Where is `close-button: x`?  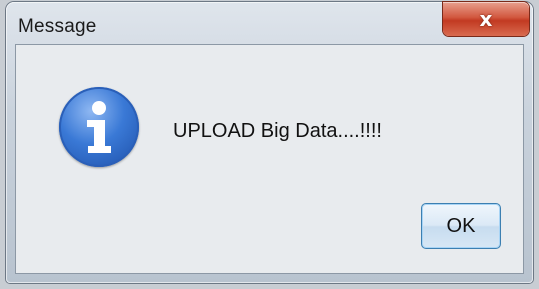
close-button: x is located at coordinates (486, 19).